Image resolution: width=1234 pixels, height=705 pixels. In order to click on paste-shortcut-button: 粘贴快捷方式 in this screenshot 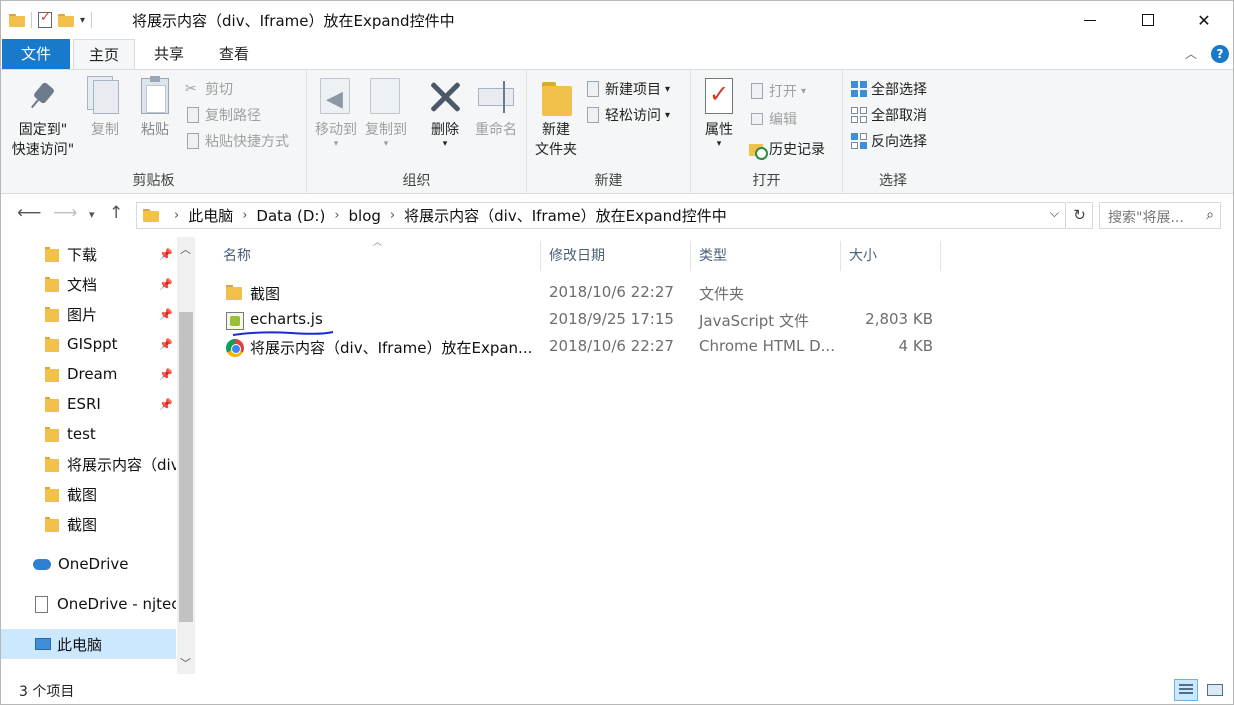, I will do `click(237, 141)`.